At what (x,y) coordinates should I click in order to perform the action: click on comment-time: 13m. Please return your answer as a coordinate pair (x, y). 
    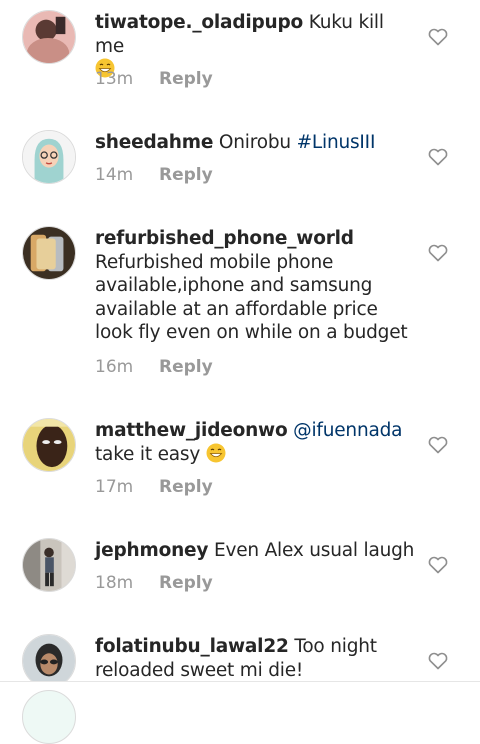
    Looking at the image, I should click on (114, 79).